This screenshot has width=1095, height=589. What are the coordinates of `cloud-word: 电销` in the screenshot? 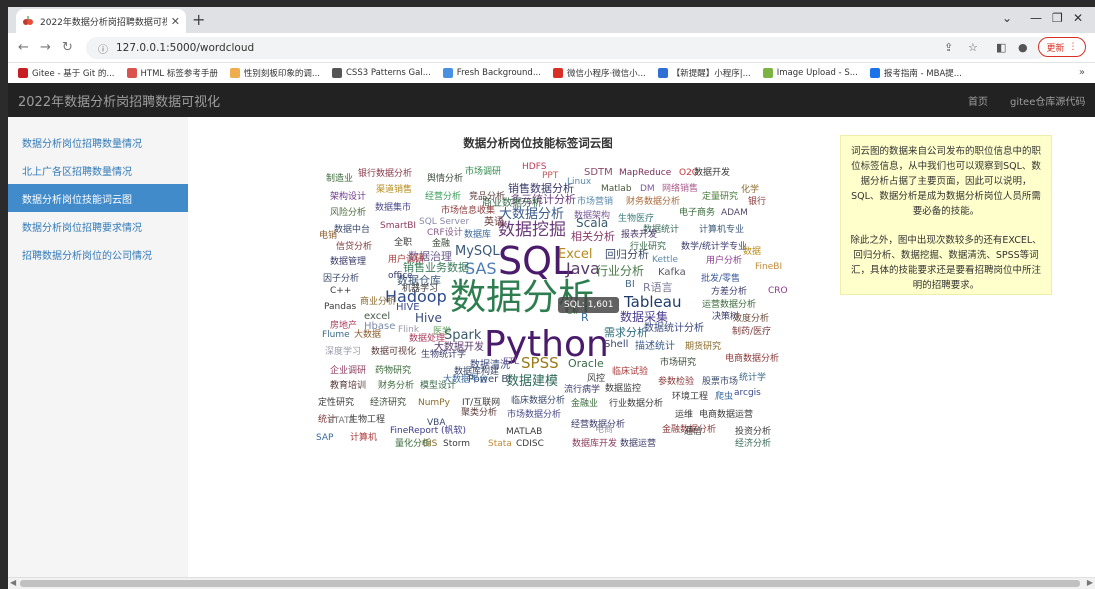 It's located at (328, 236).